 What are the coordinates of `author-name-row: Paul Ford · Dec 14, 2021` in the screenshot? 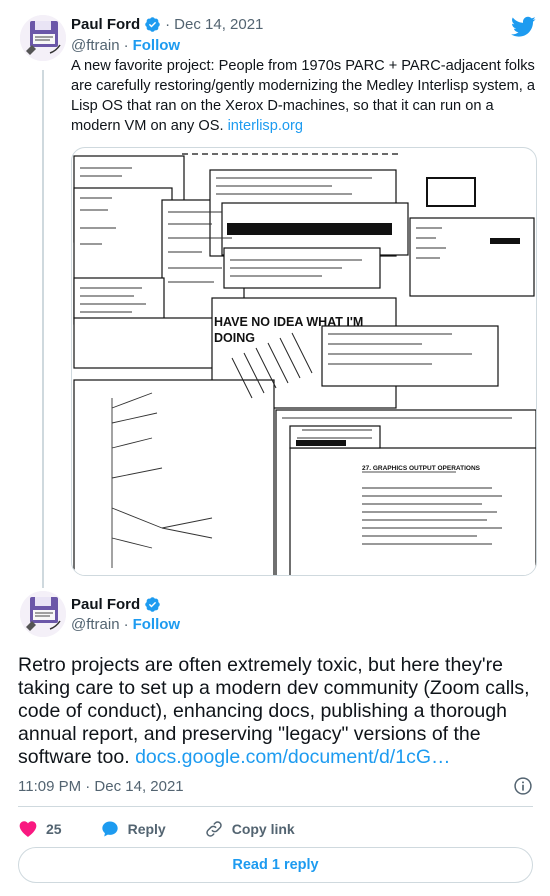 It's located at (167, 24).